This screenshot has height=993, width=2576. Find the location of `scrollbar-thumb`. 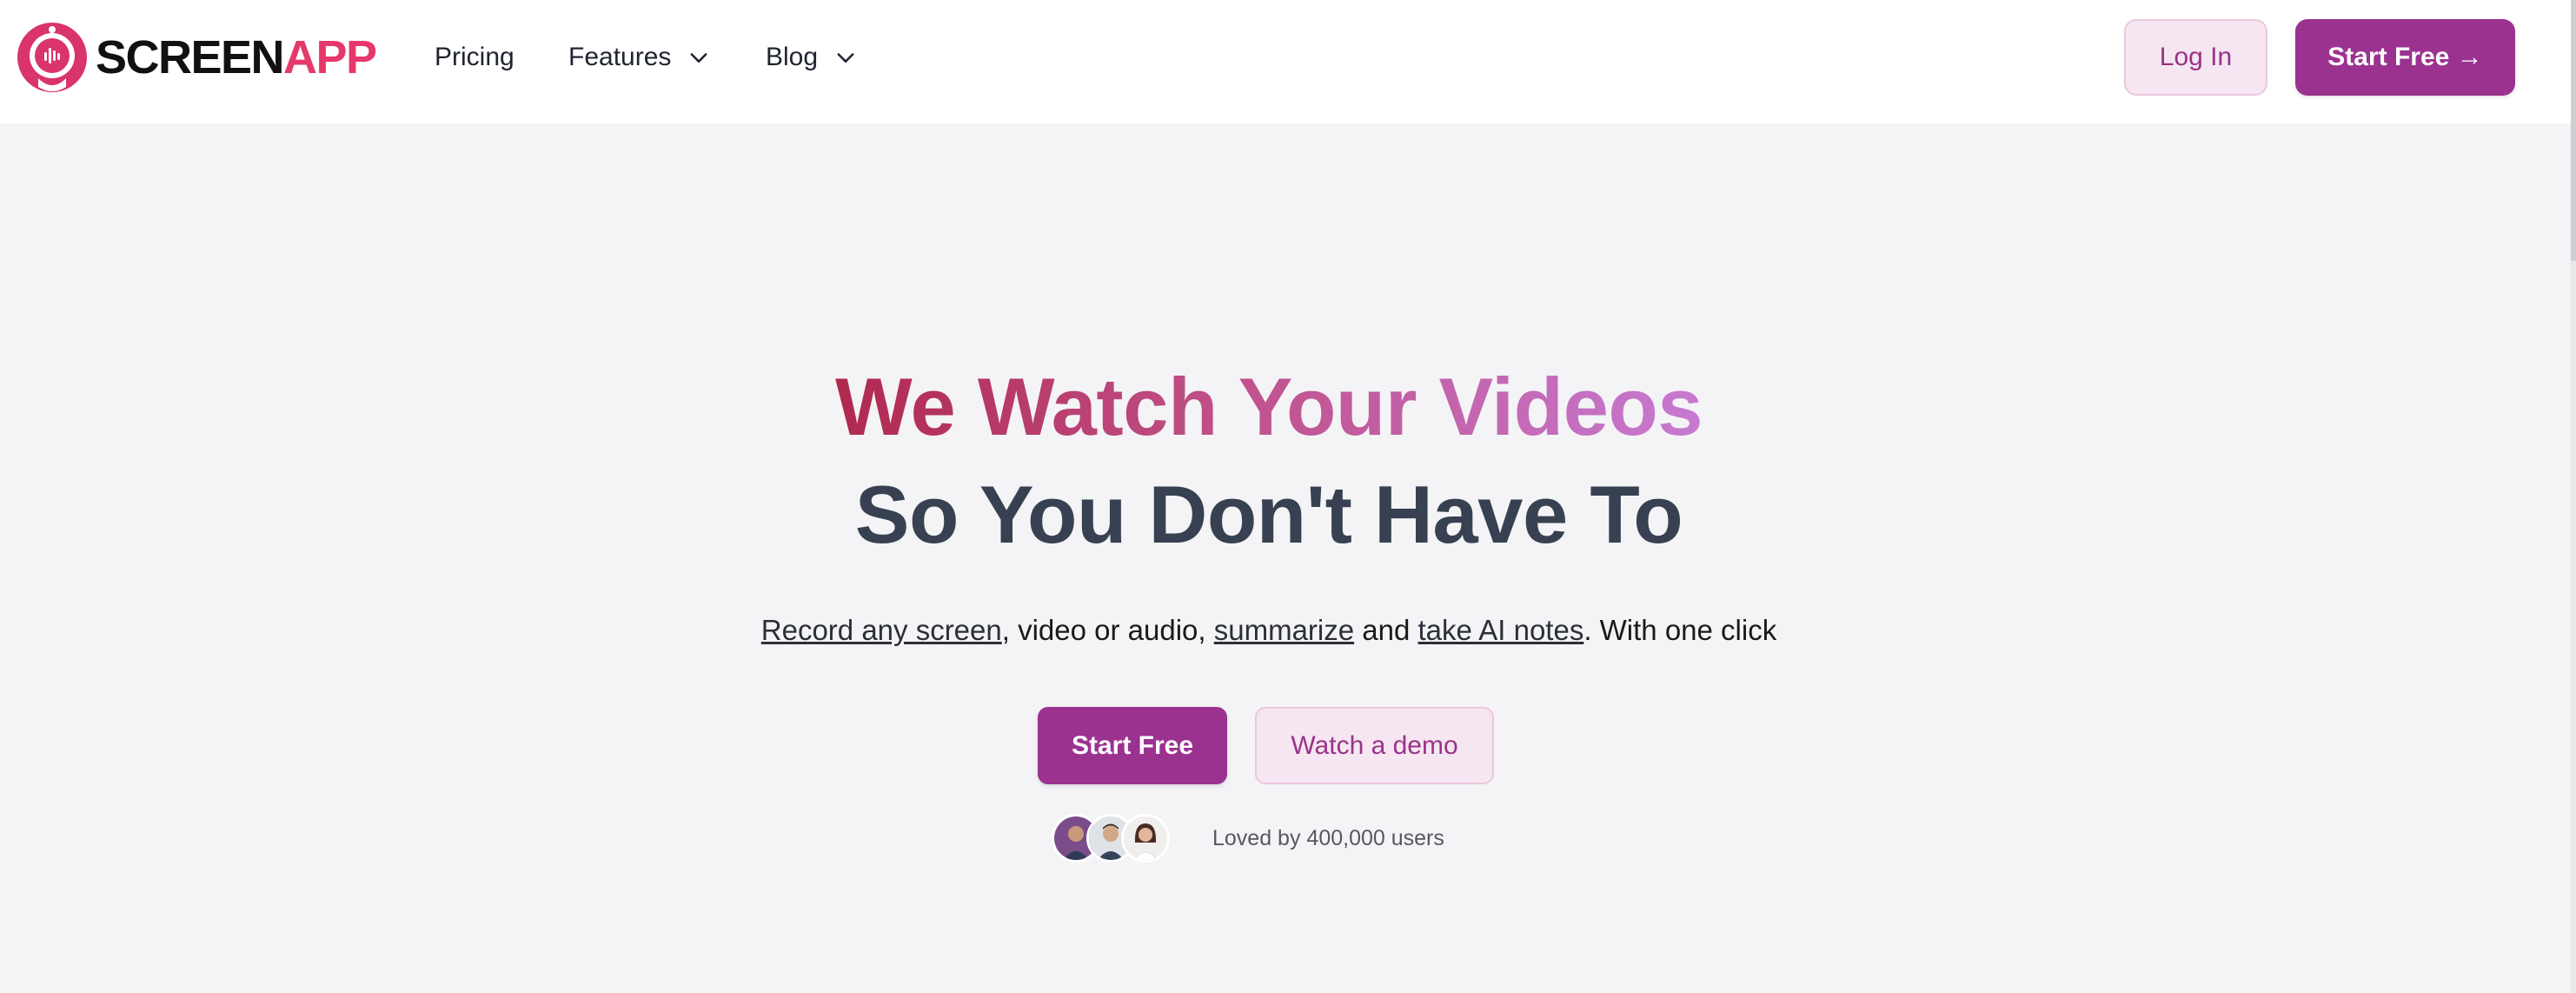

scrollbar-thumb is located at coordinates (2573, 130).